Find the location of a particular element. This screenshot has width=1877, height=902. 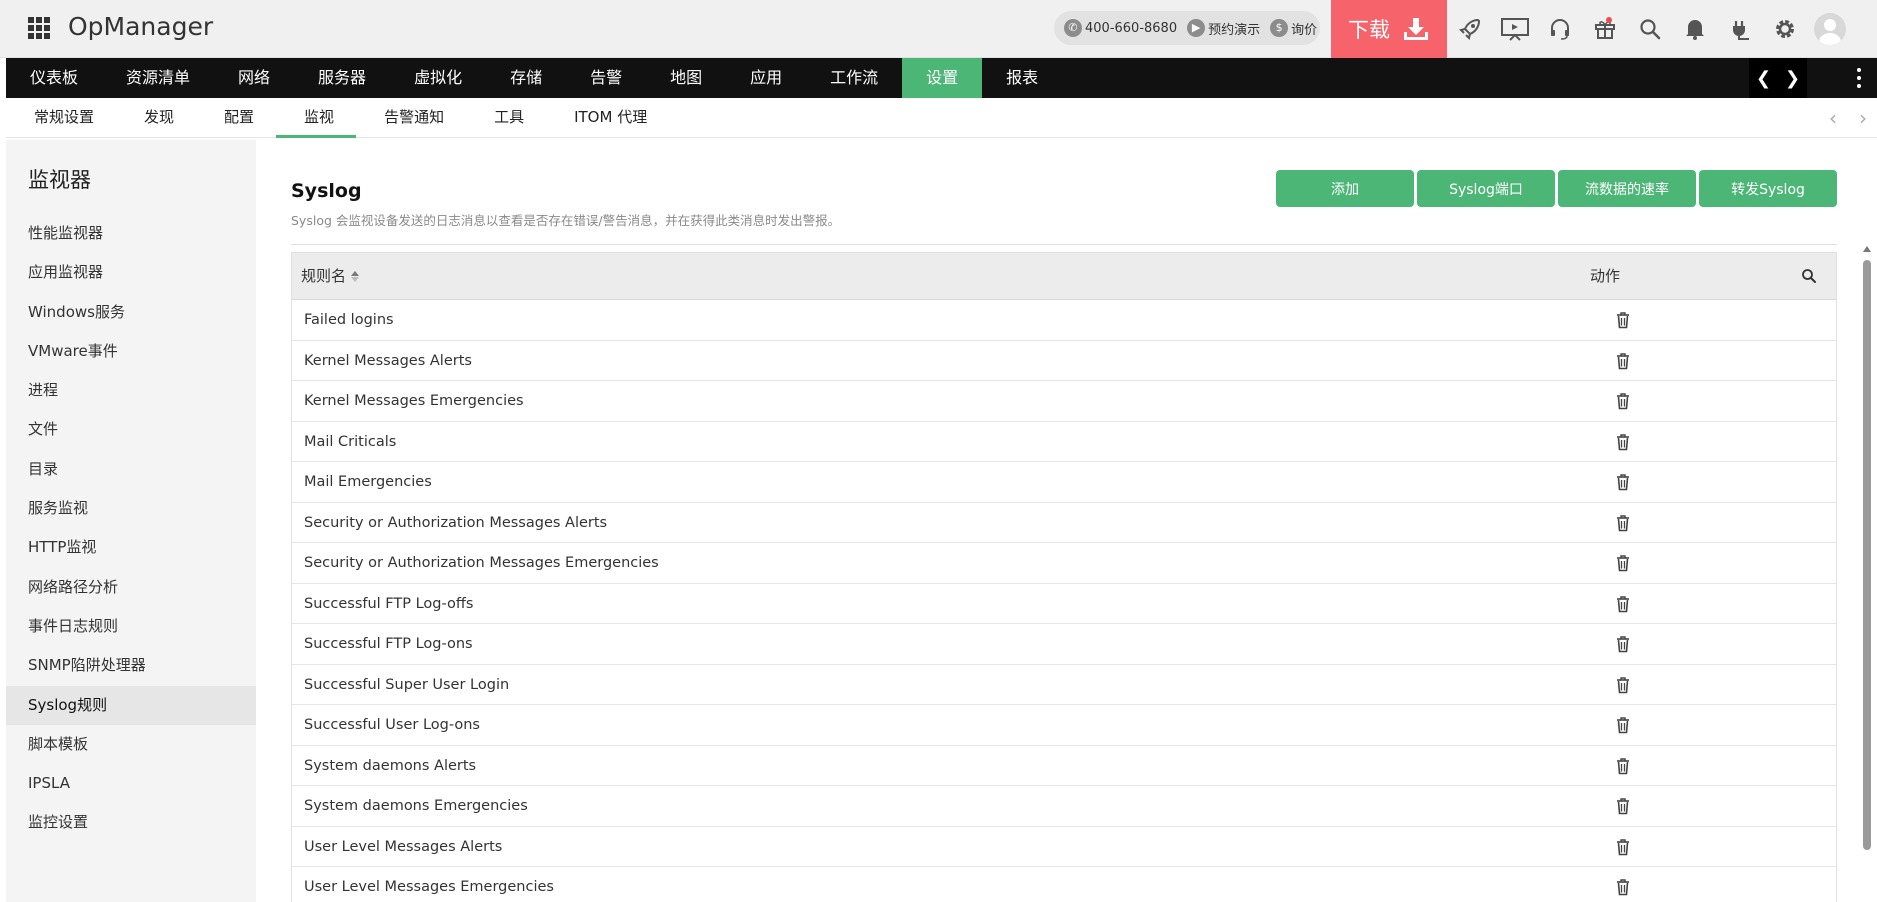

headset-icon is located at coordinates (1559, 29).